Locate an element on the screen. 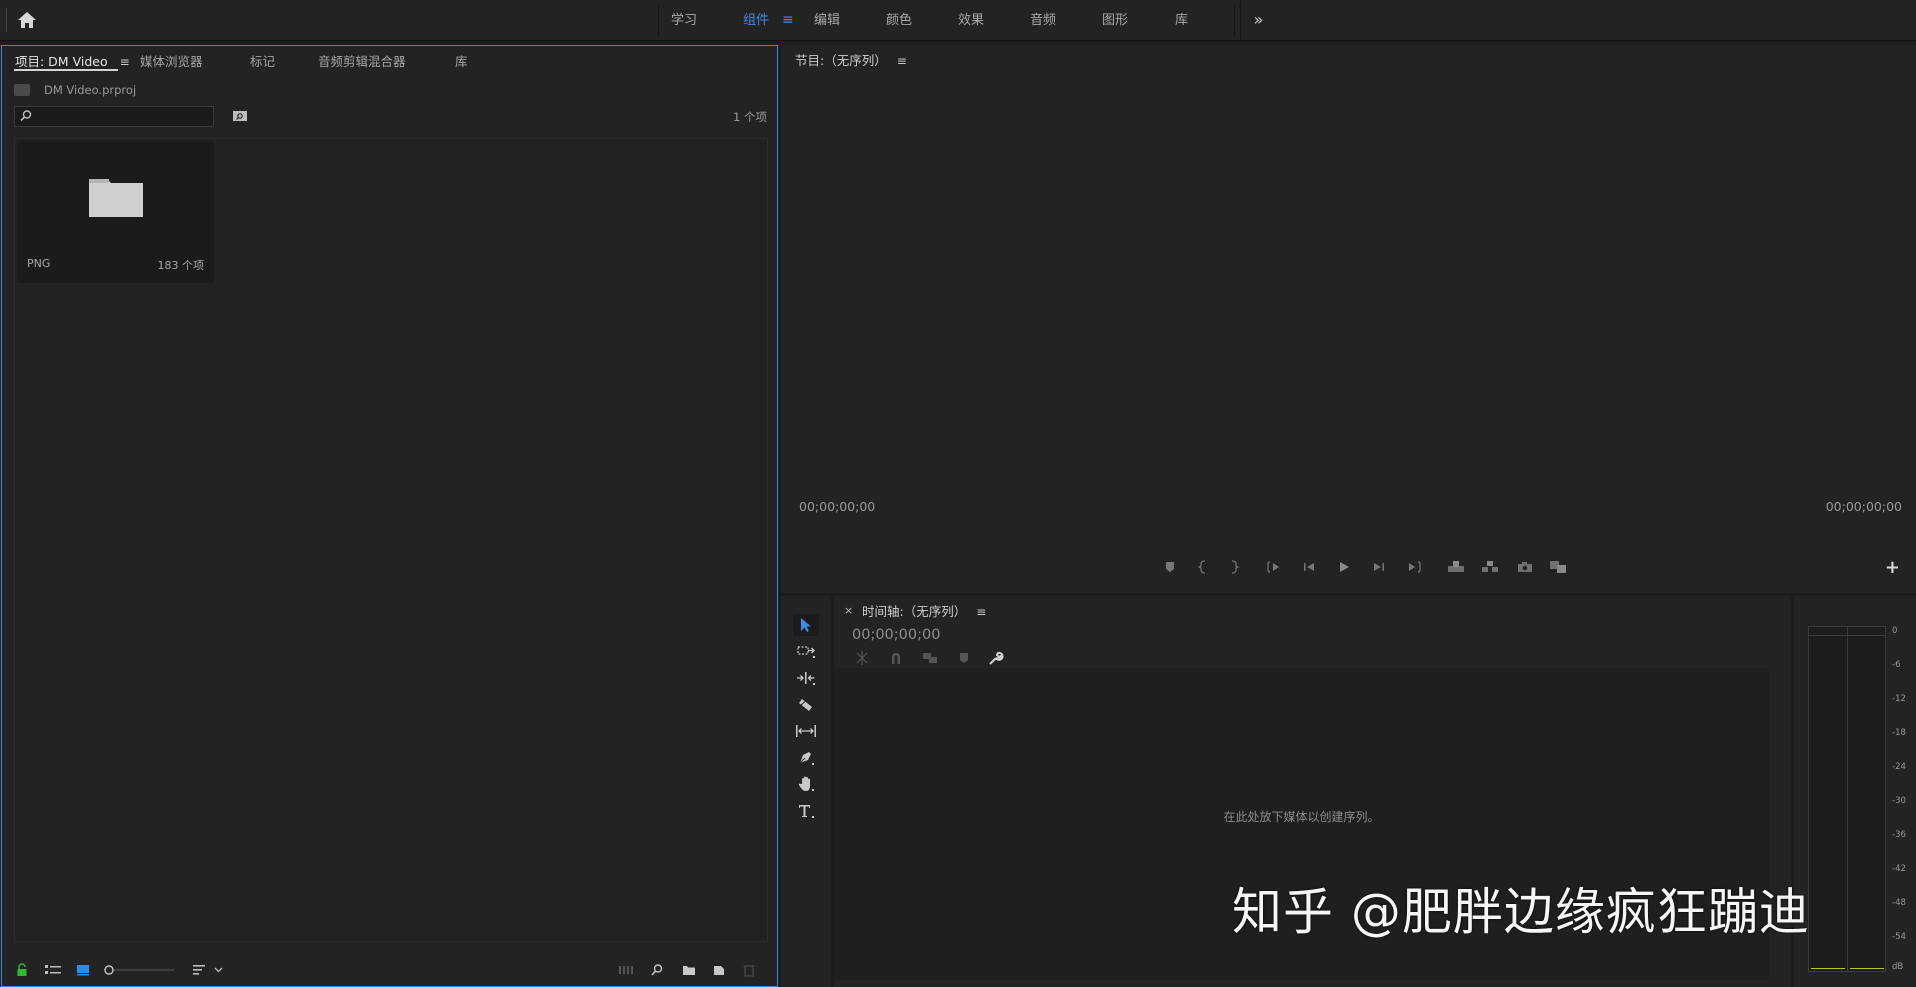  pen-tool is located at coordinates (806, 758).